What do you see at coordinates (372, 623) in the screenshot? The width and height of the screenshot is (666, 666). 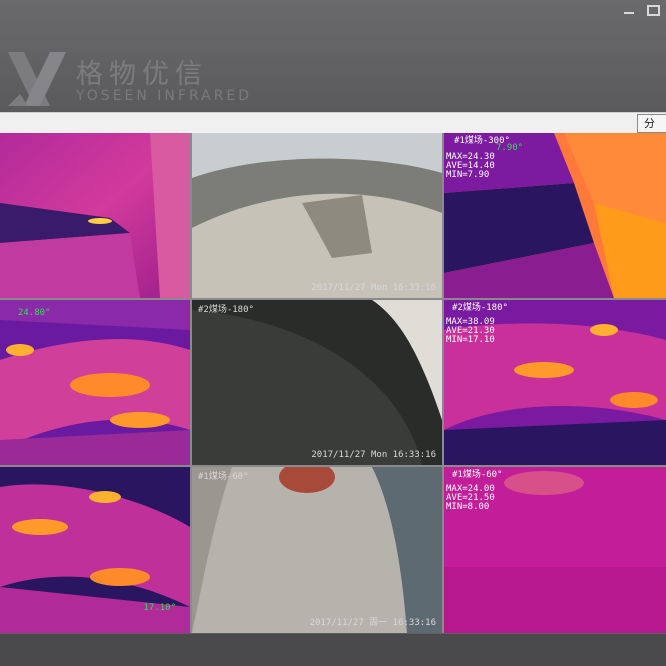 I see `camera-timestamp: 2017/11/27 周一 16:33:16` at bounding box center [372, 623].